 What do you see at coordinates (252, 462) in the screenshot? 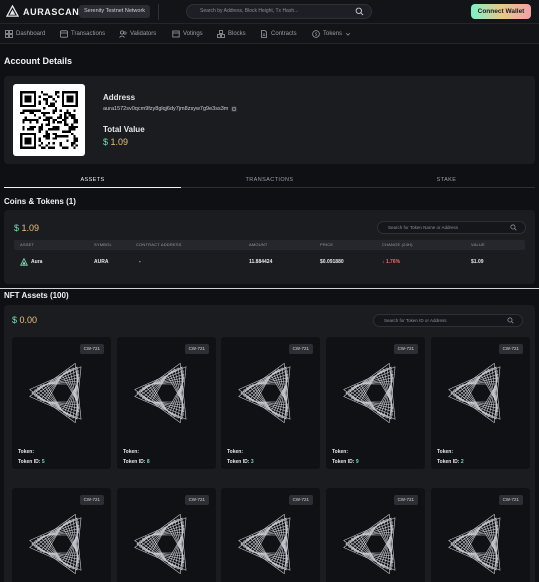
I see `nft-token-id-value: 3` at bounding box center [252, 462].